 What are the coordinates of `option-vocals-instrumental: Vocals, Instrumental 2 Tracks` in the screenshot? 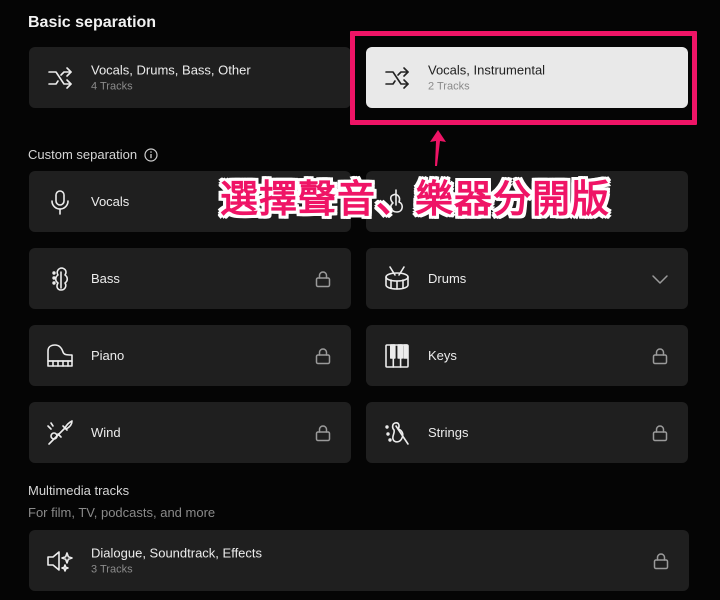 It's located at (527, 77).